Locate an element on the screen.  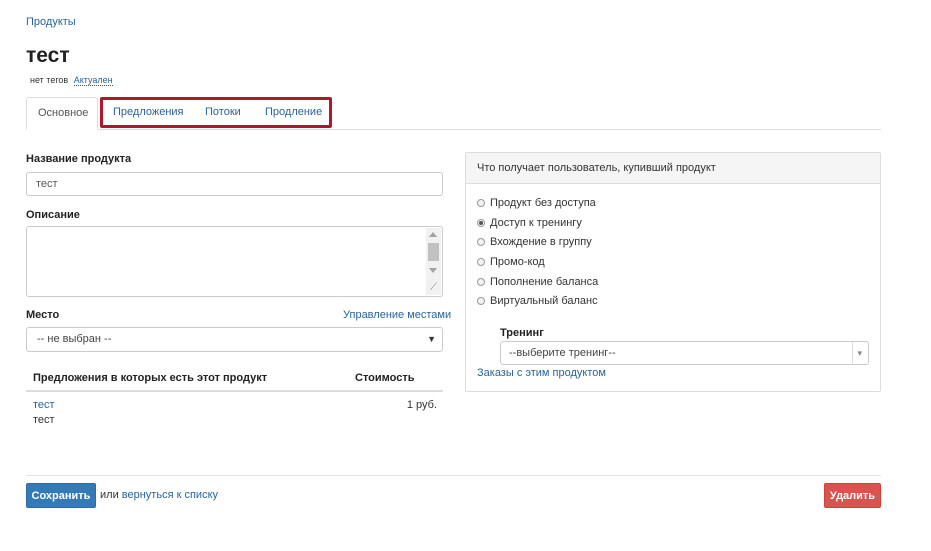
table-row: тест тест 1 руб. is located at coordinates (234, 412).